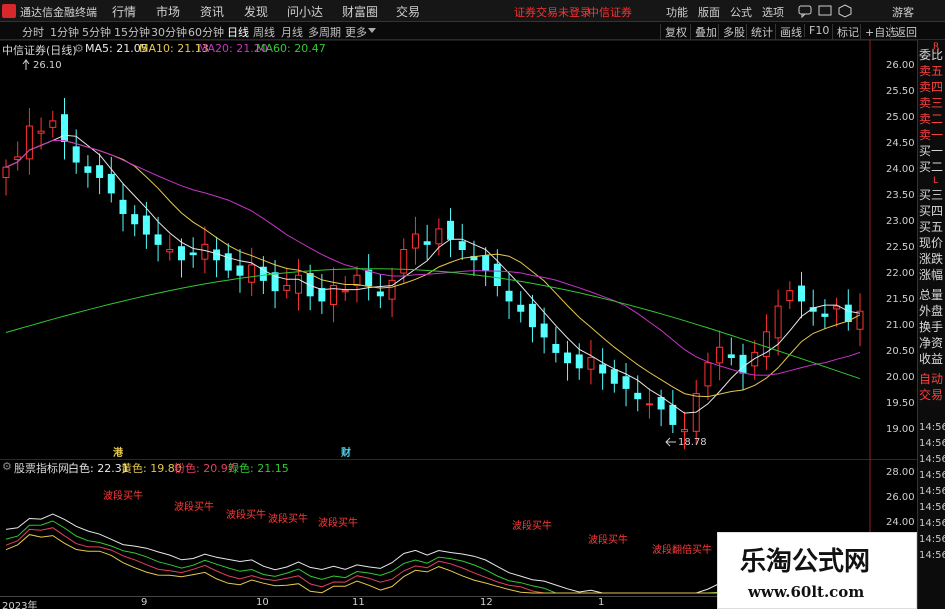 This screenshot has width=945, height=609. What do you see at coordinates (264, 32) in the screenshot?
I see `tab-weekly: 周线` at bounding box center [264, 32].